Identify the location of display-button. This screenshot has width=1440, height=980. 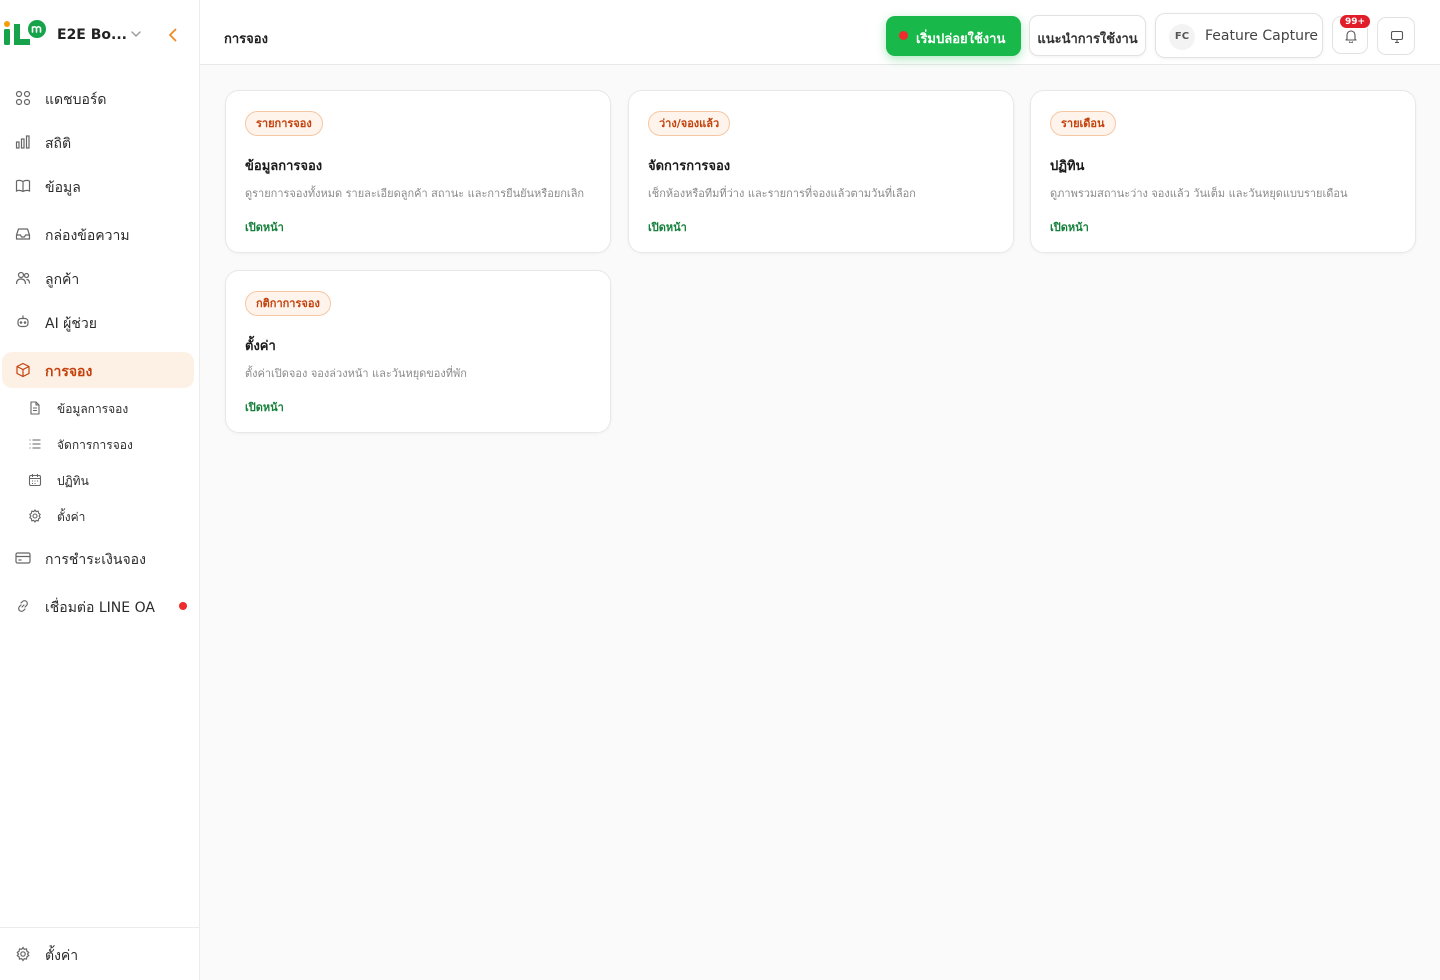
(1396, 36).